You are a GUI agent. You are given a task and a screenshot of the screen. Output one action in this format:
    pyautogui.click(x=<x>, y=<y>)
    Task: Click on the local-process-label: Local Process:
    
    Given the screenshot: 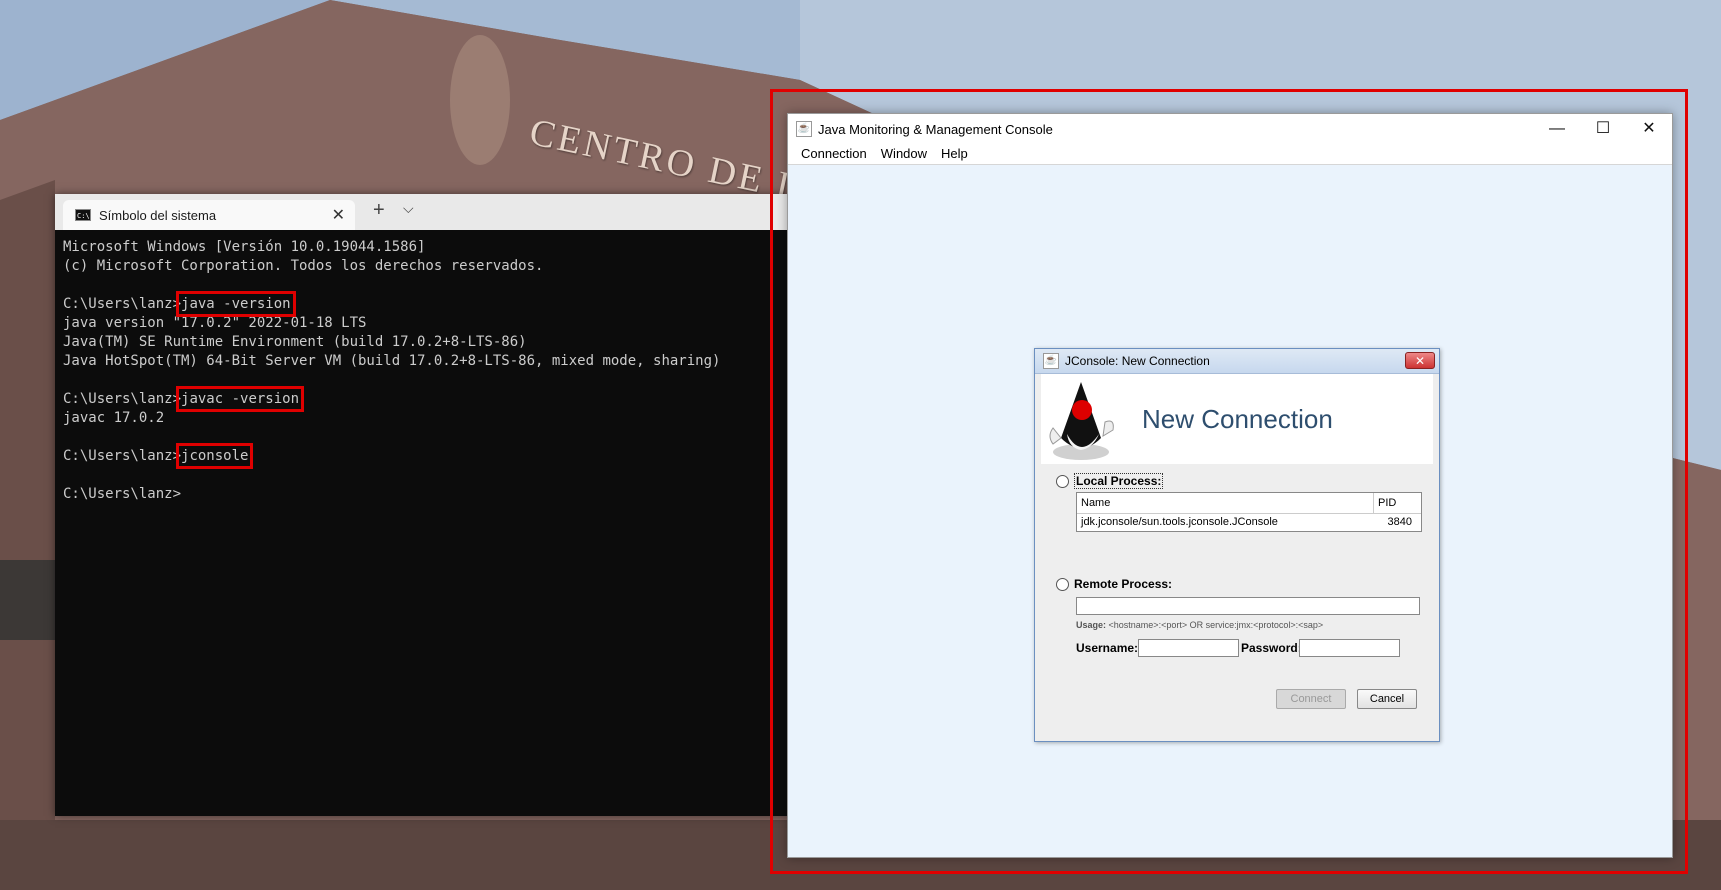 What is the action you would take?
    pyautogui.click(x=1119, y=481)
    